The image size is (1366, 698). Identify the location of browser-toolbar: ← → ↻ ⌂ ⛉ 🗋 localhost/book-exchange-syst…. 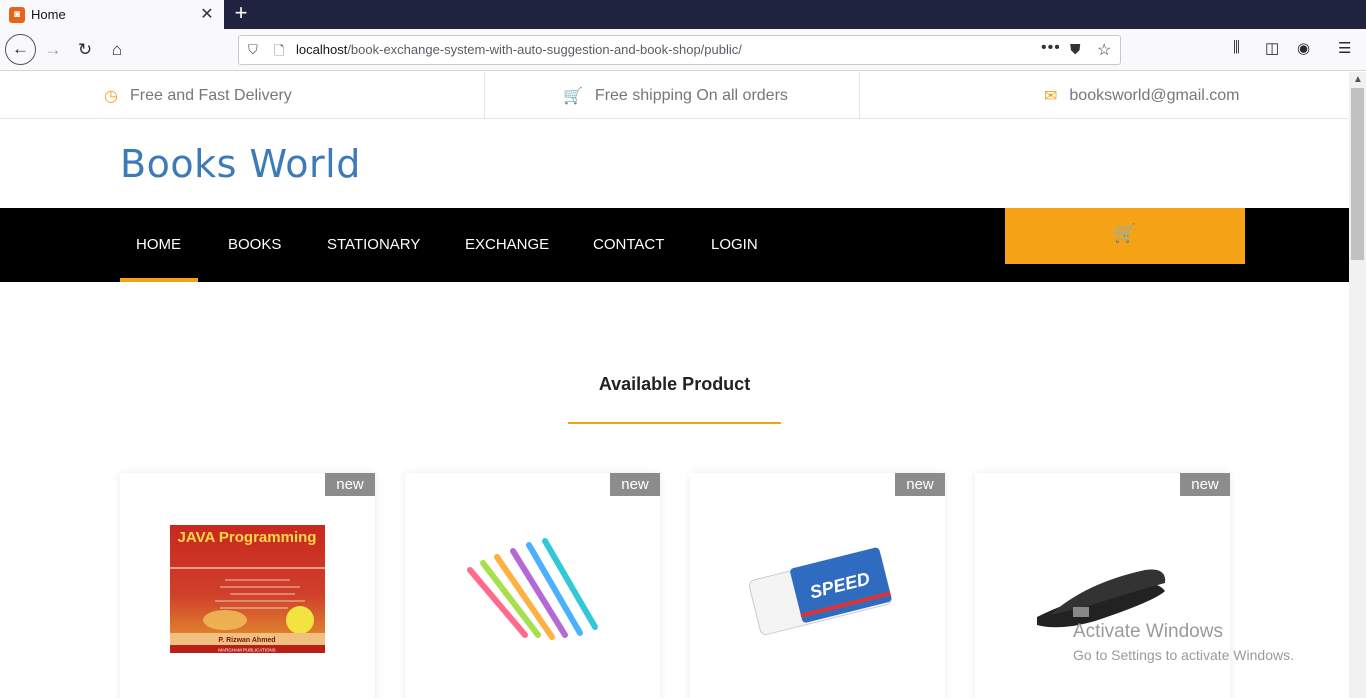
(683, 50).